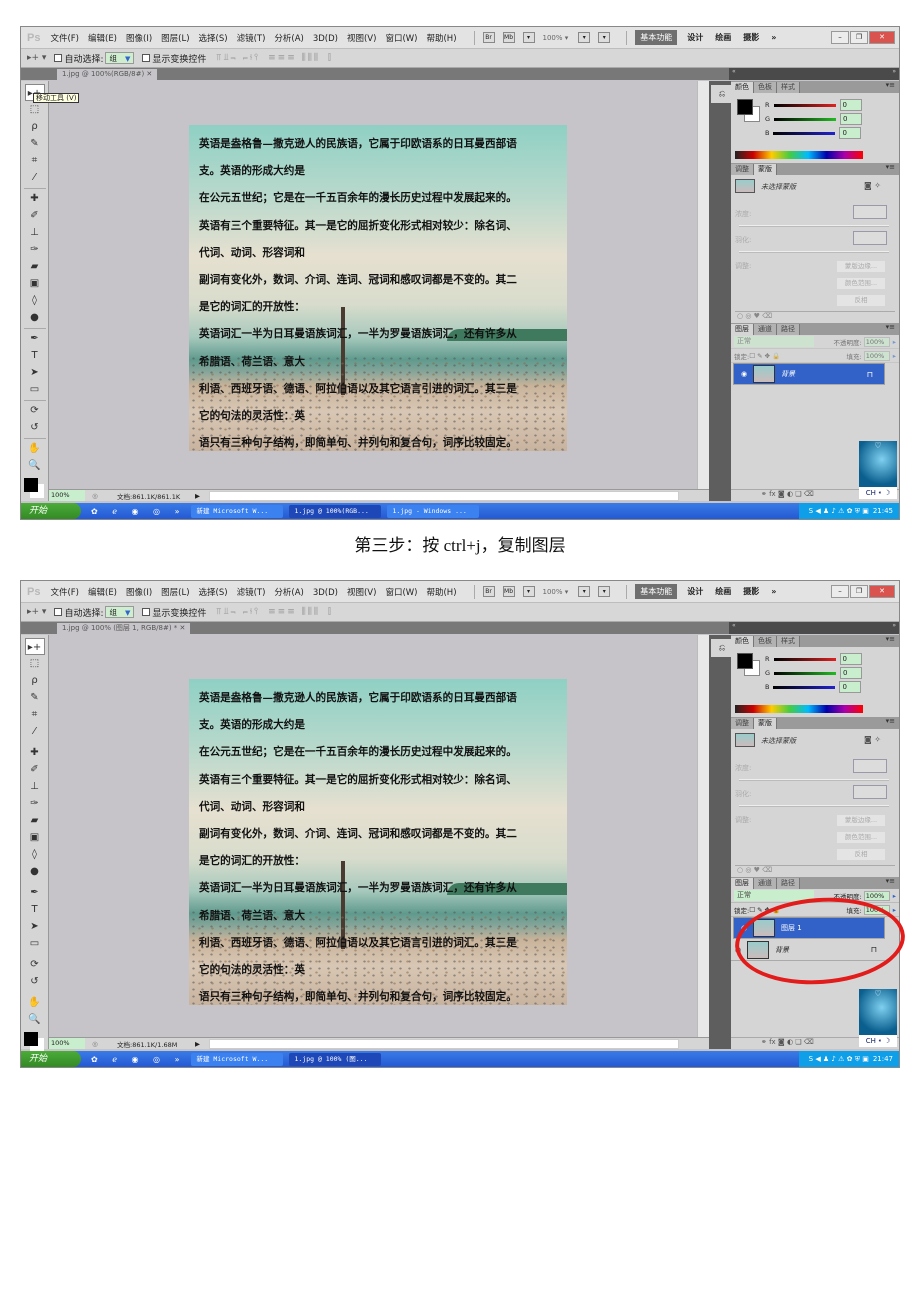  Describe the element at coordinates (584, 591) in the screenshot. I see `arrange-docs-button: ▾` at that location.